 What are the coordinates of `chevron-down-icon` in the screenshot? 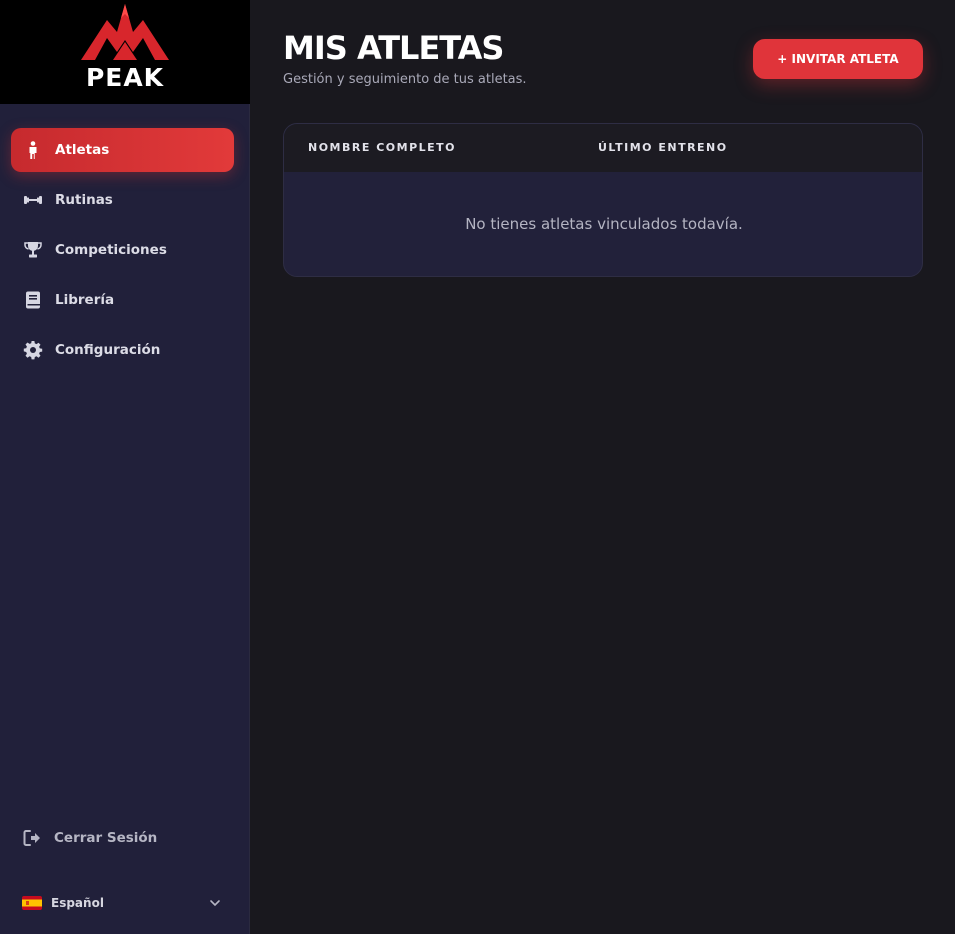 It's located at (215, 903).